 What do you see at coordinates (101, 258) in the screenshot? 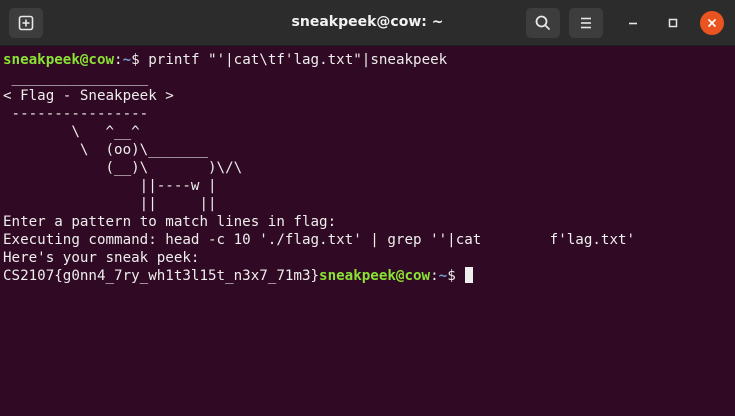
I see `output-line: Here's your sneak peek:` at bounding box center [101, 258].